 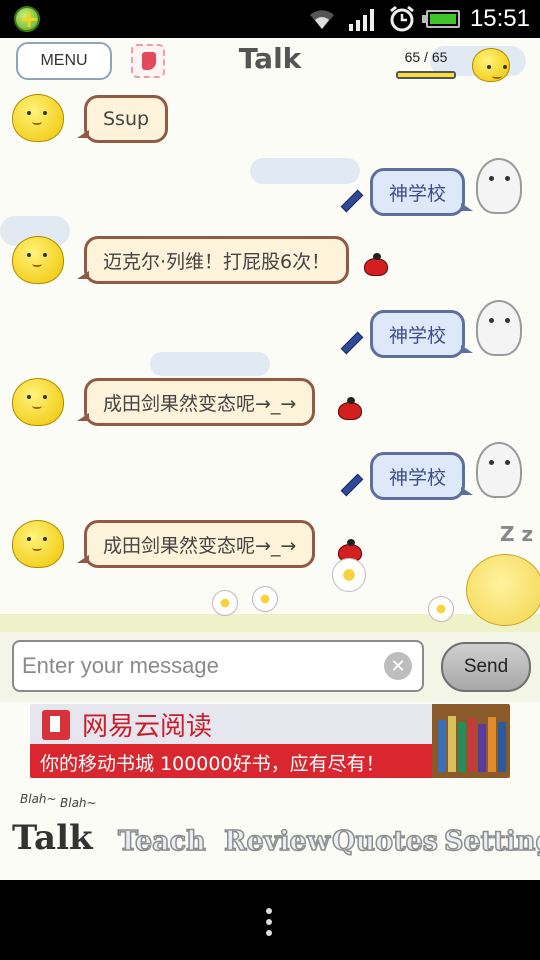 I want to click on app-notification-icon, so click(x=27, y=19).